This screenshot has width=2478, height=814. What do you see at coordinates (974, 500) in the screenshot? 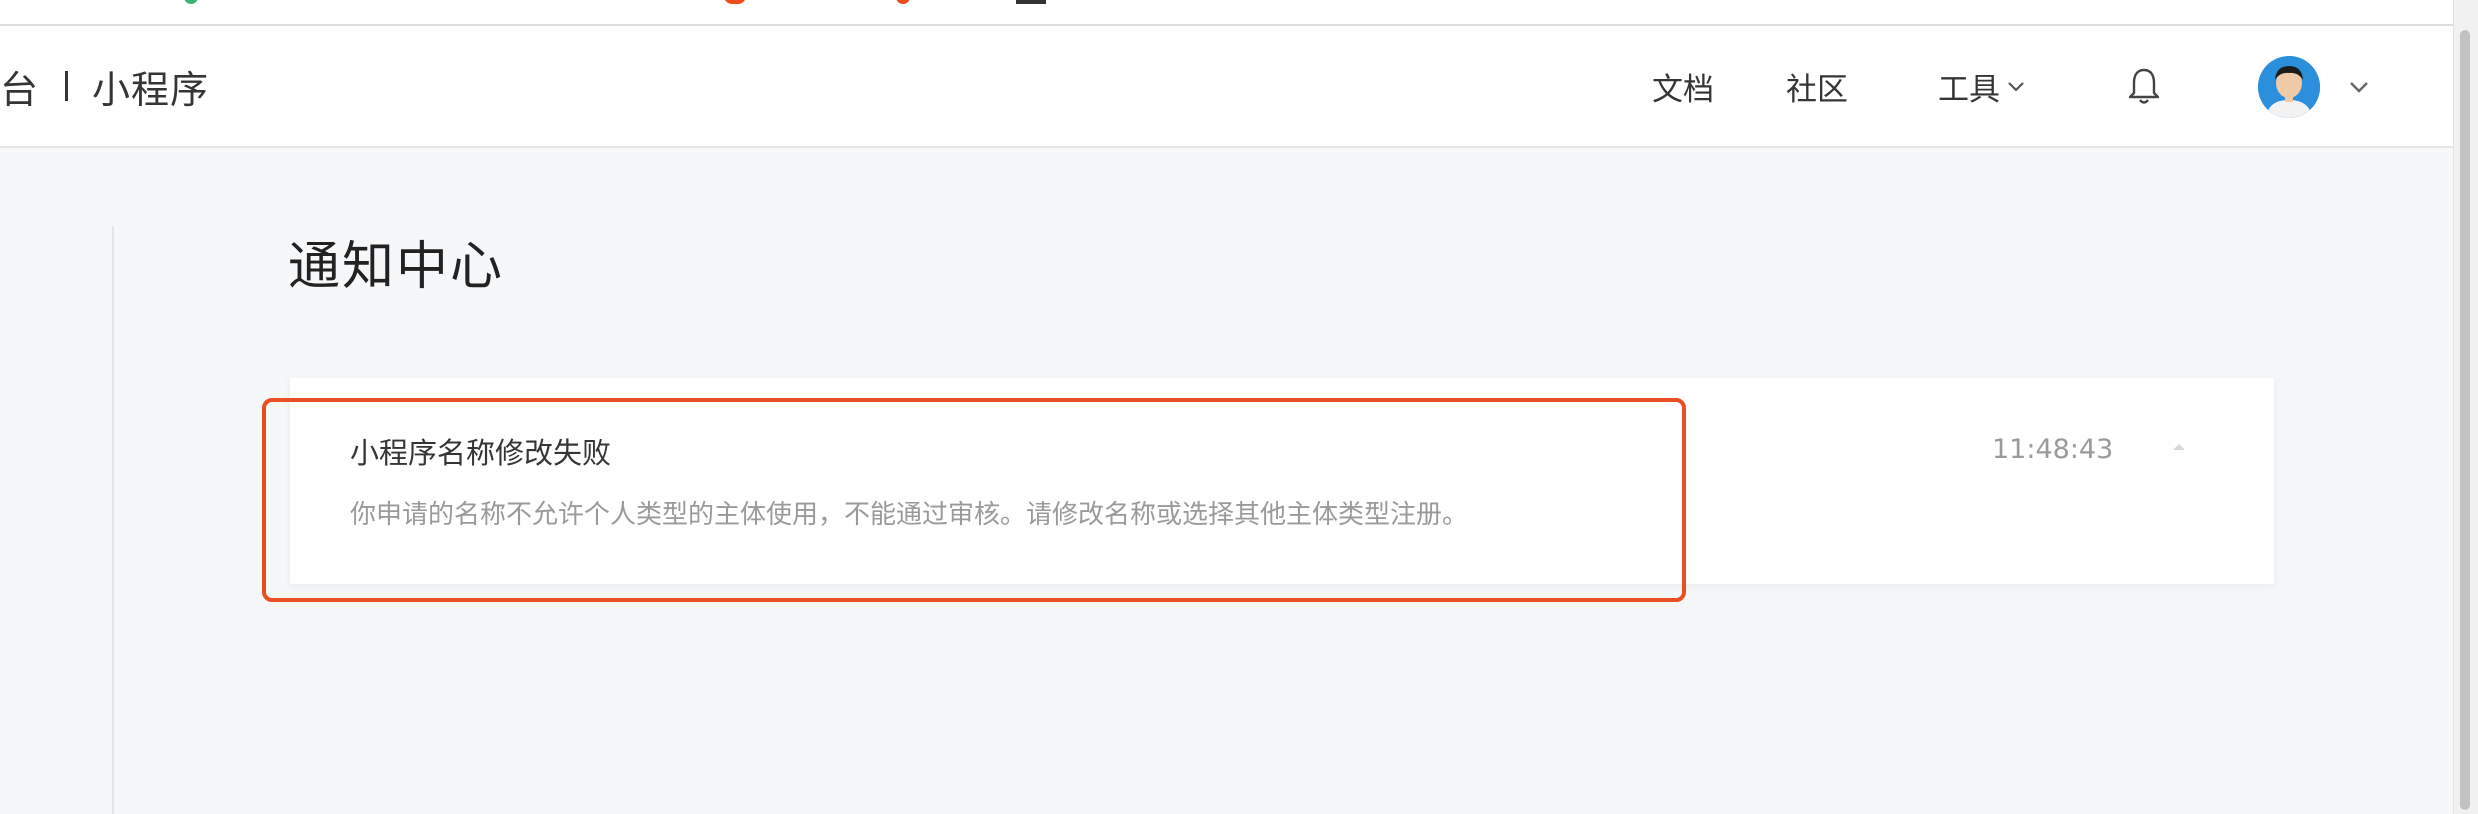
I see `highlight-annotation-box` at bounding box center [974, 500].